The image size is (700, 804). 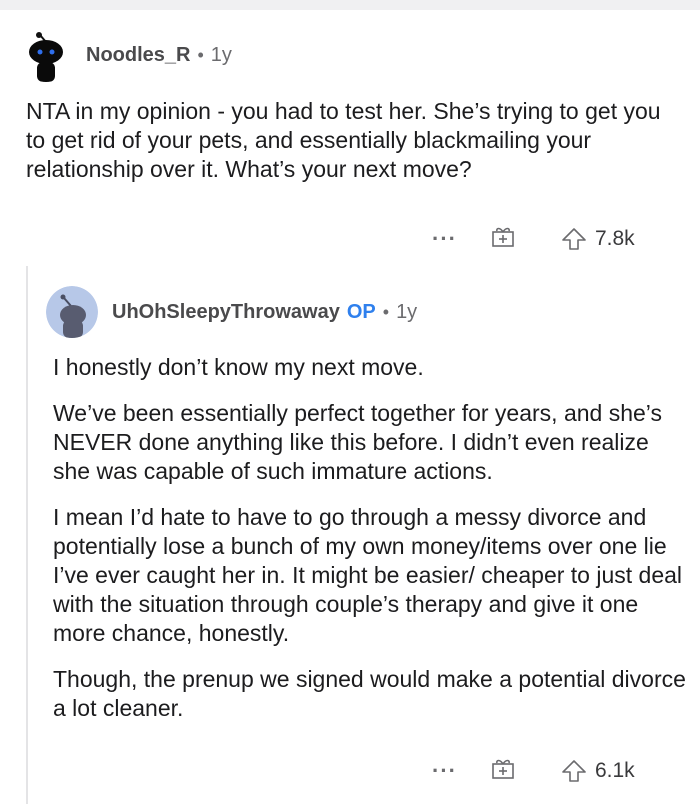 I want to click on upvote-button: 7.8k, so click(x=598, y=239).